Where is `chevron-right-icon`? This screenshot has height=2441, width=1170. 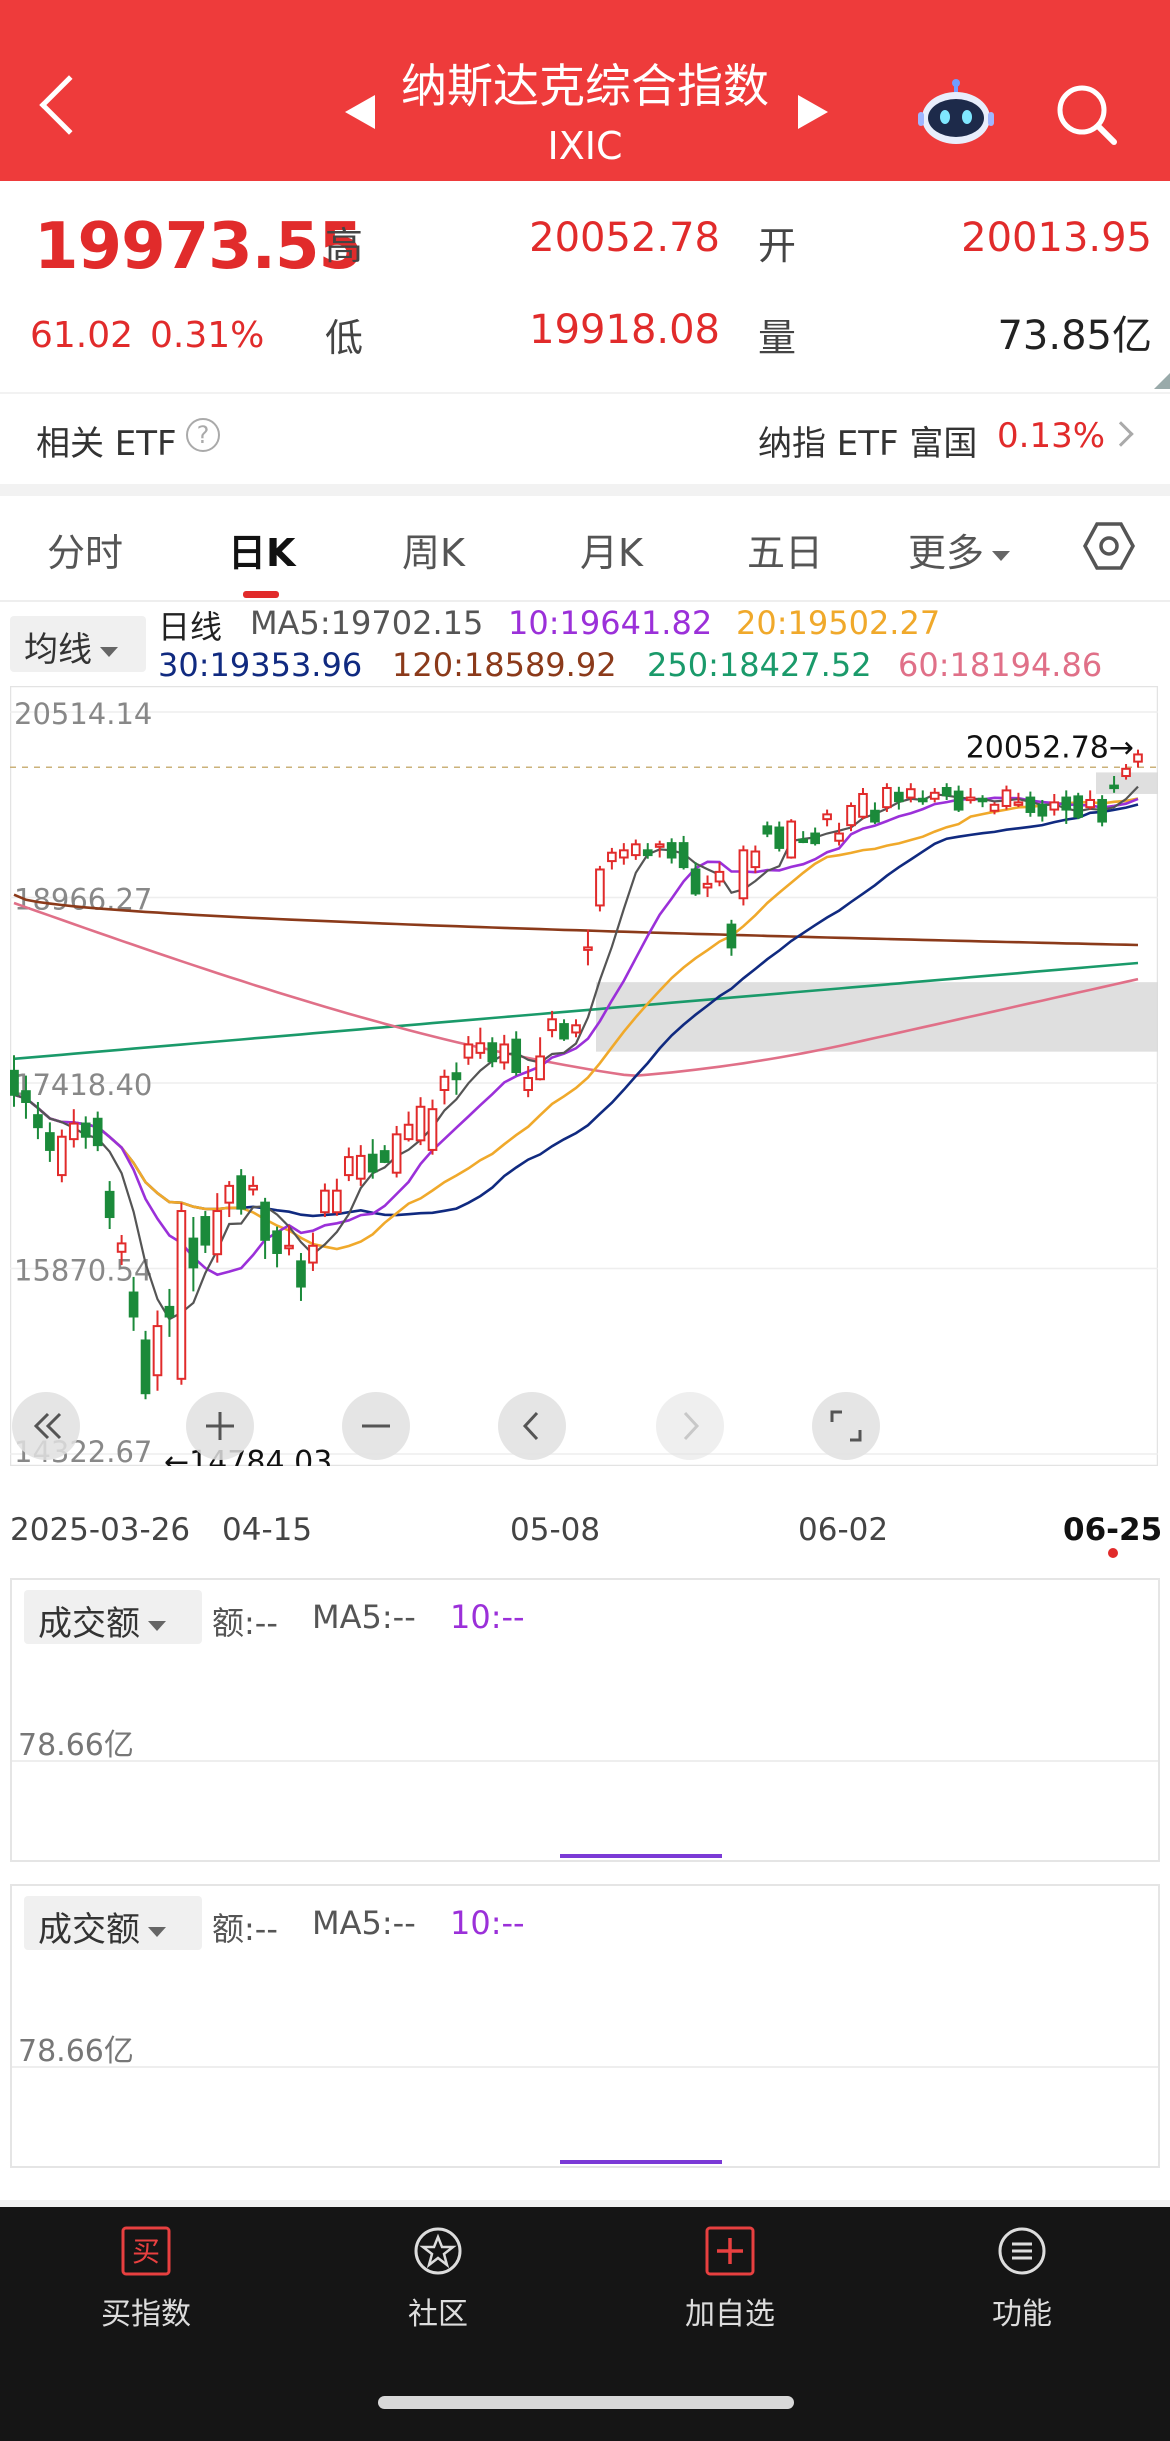 chevron-right-icon is located at coordinates (1121, 434).